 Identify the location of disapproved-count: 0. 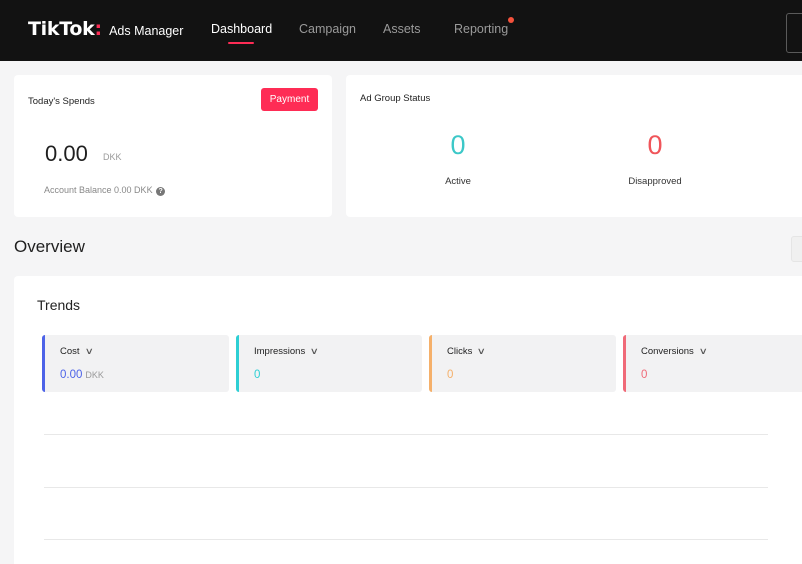
(655, 145).